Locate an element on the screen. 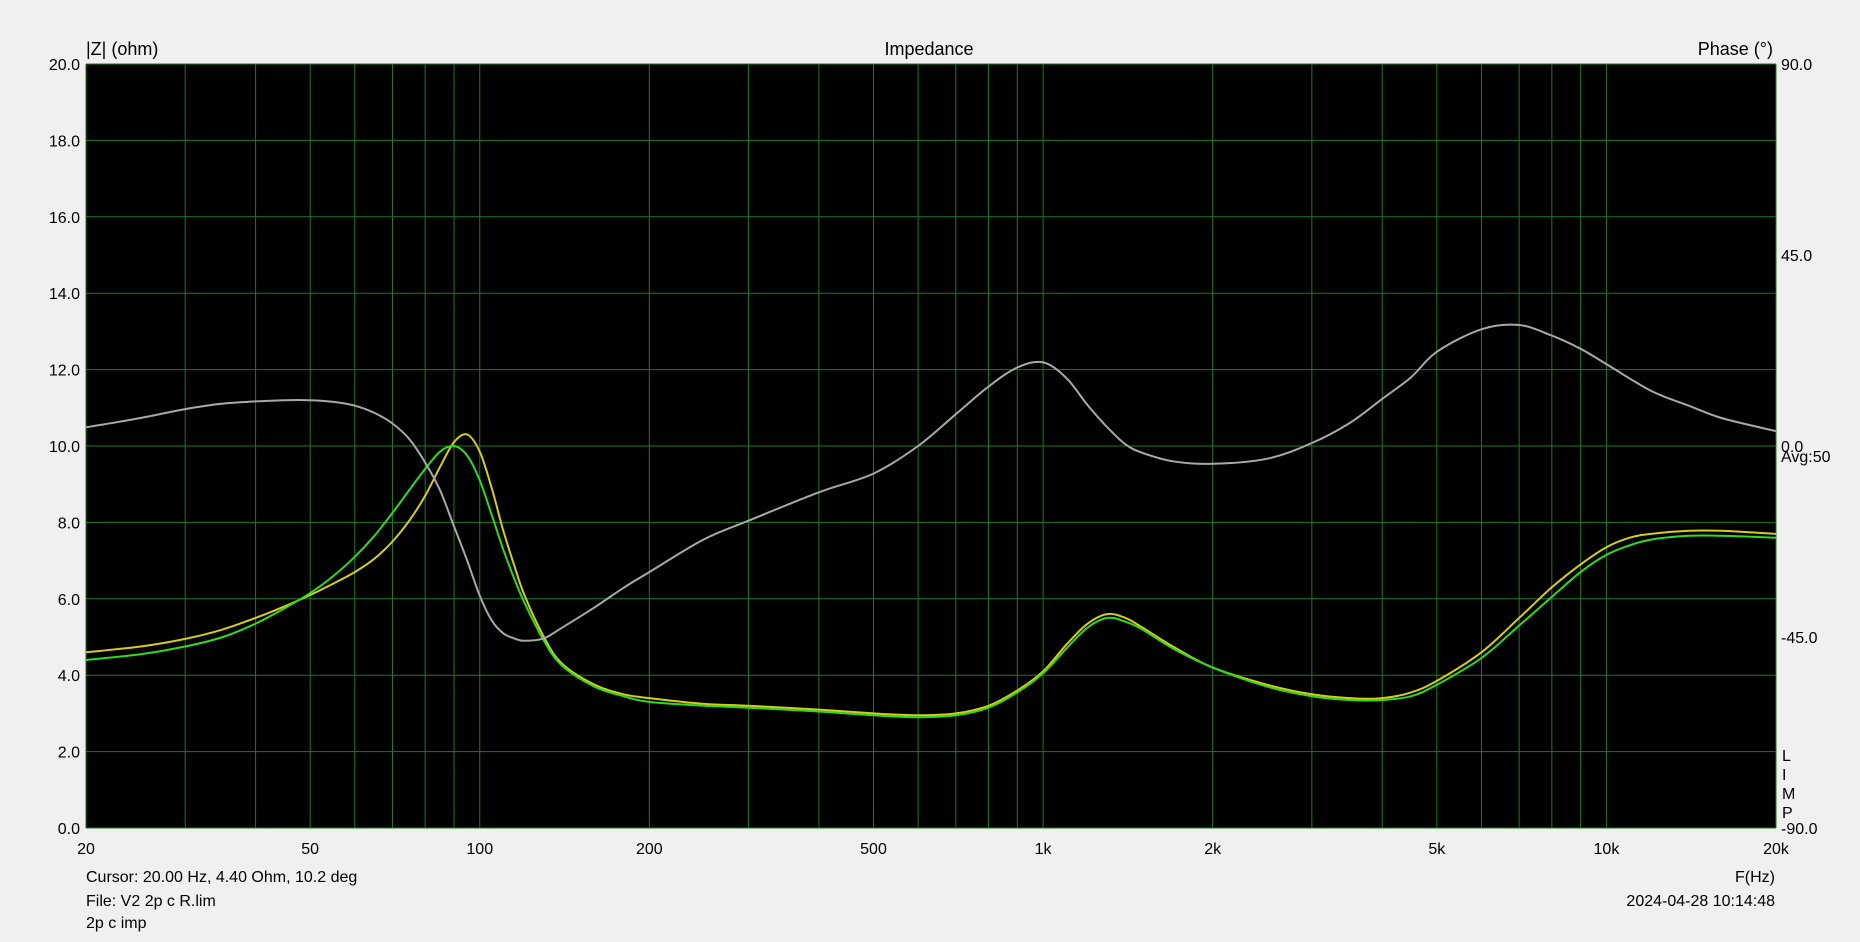 This screenshot has width=1860, height=942. limp-letter-l: L is located at coordinates (1786, 756).